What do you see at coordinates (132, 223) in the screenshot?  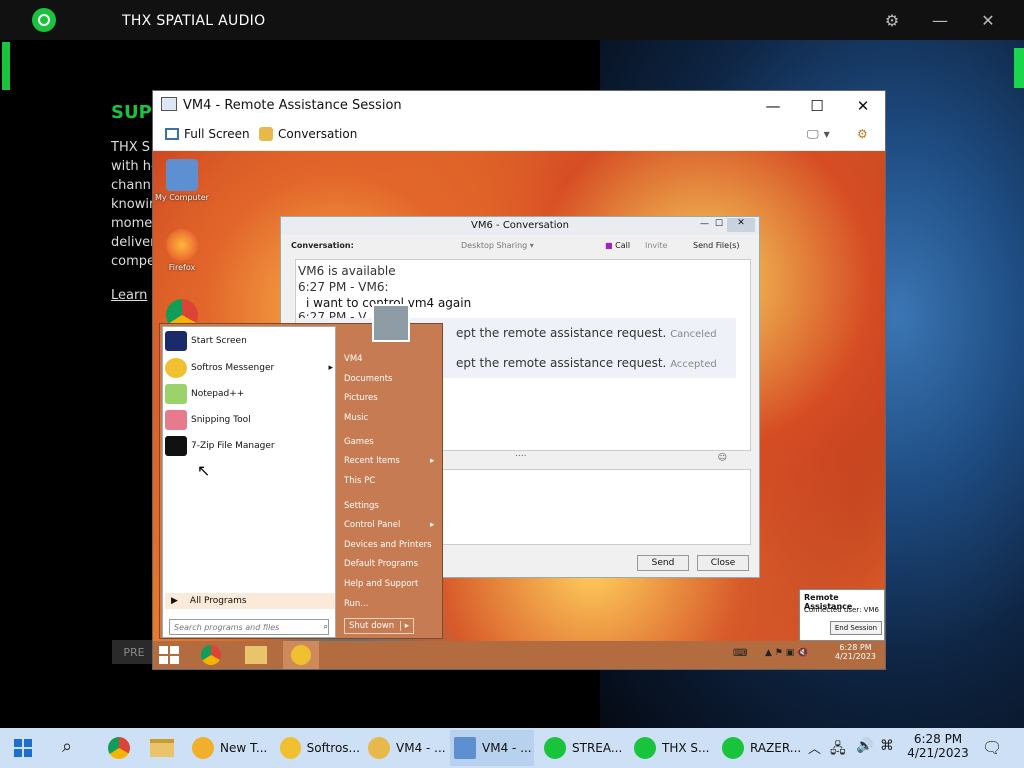 I see `thx-body-line: mome` at bounding box center [132, 223].